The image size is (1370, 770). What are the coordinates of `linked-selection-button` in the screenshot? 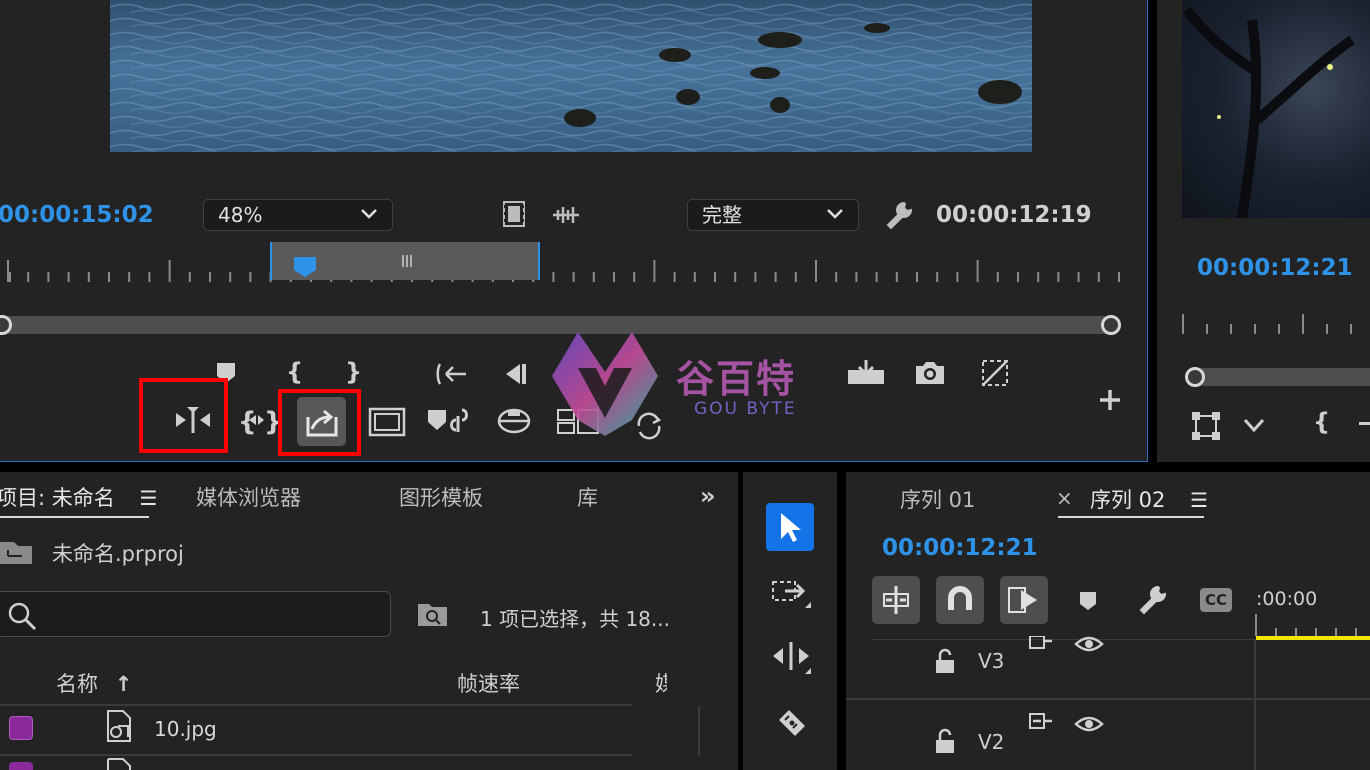 It's located at (1024, 600).